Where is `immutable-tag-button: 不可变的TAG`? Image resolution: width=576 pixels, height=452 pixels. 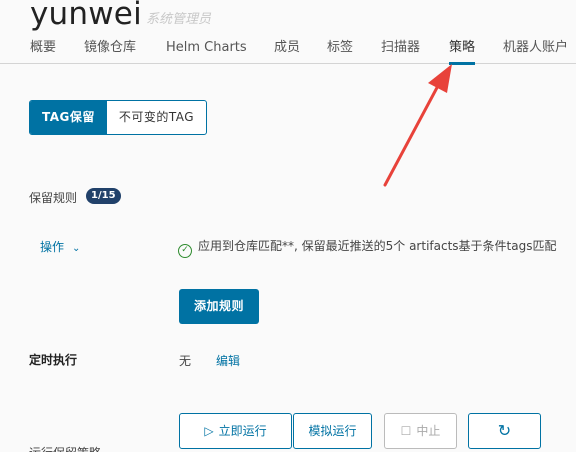
immutable-tag-button: 不可变的TAG is located at coordinates (156, 117).